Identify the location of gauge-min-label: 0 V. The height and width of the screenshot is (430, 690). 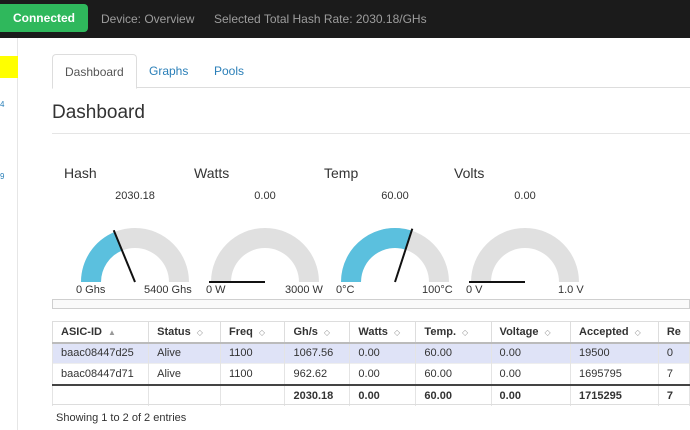
(474, 290).